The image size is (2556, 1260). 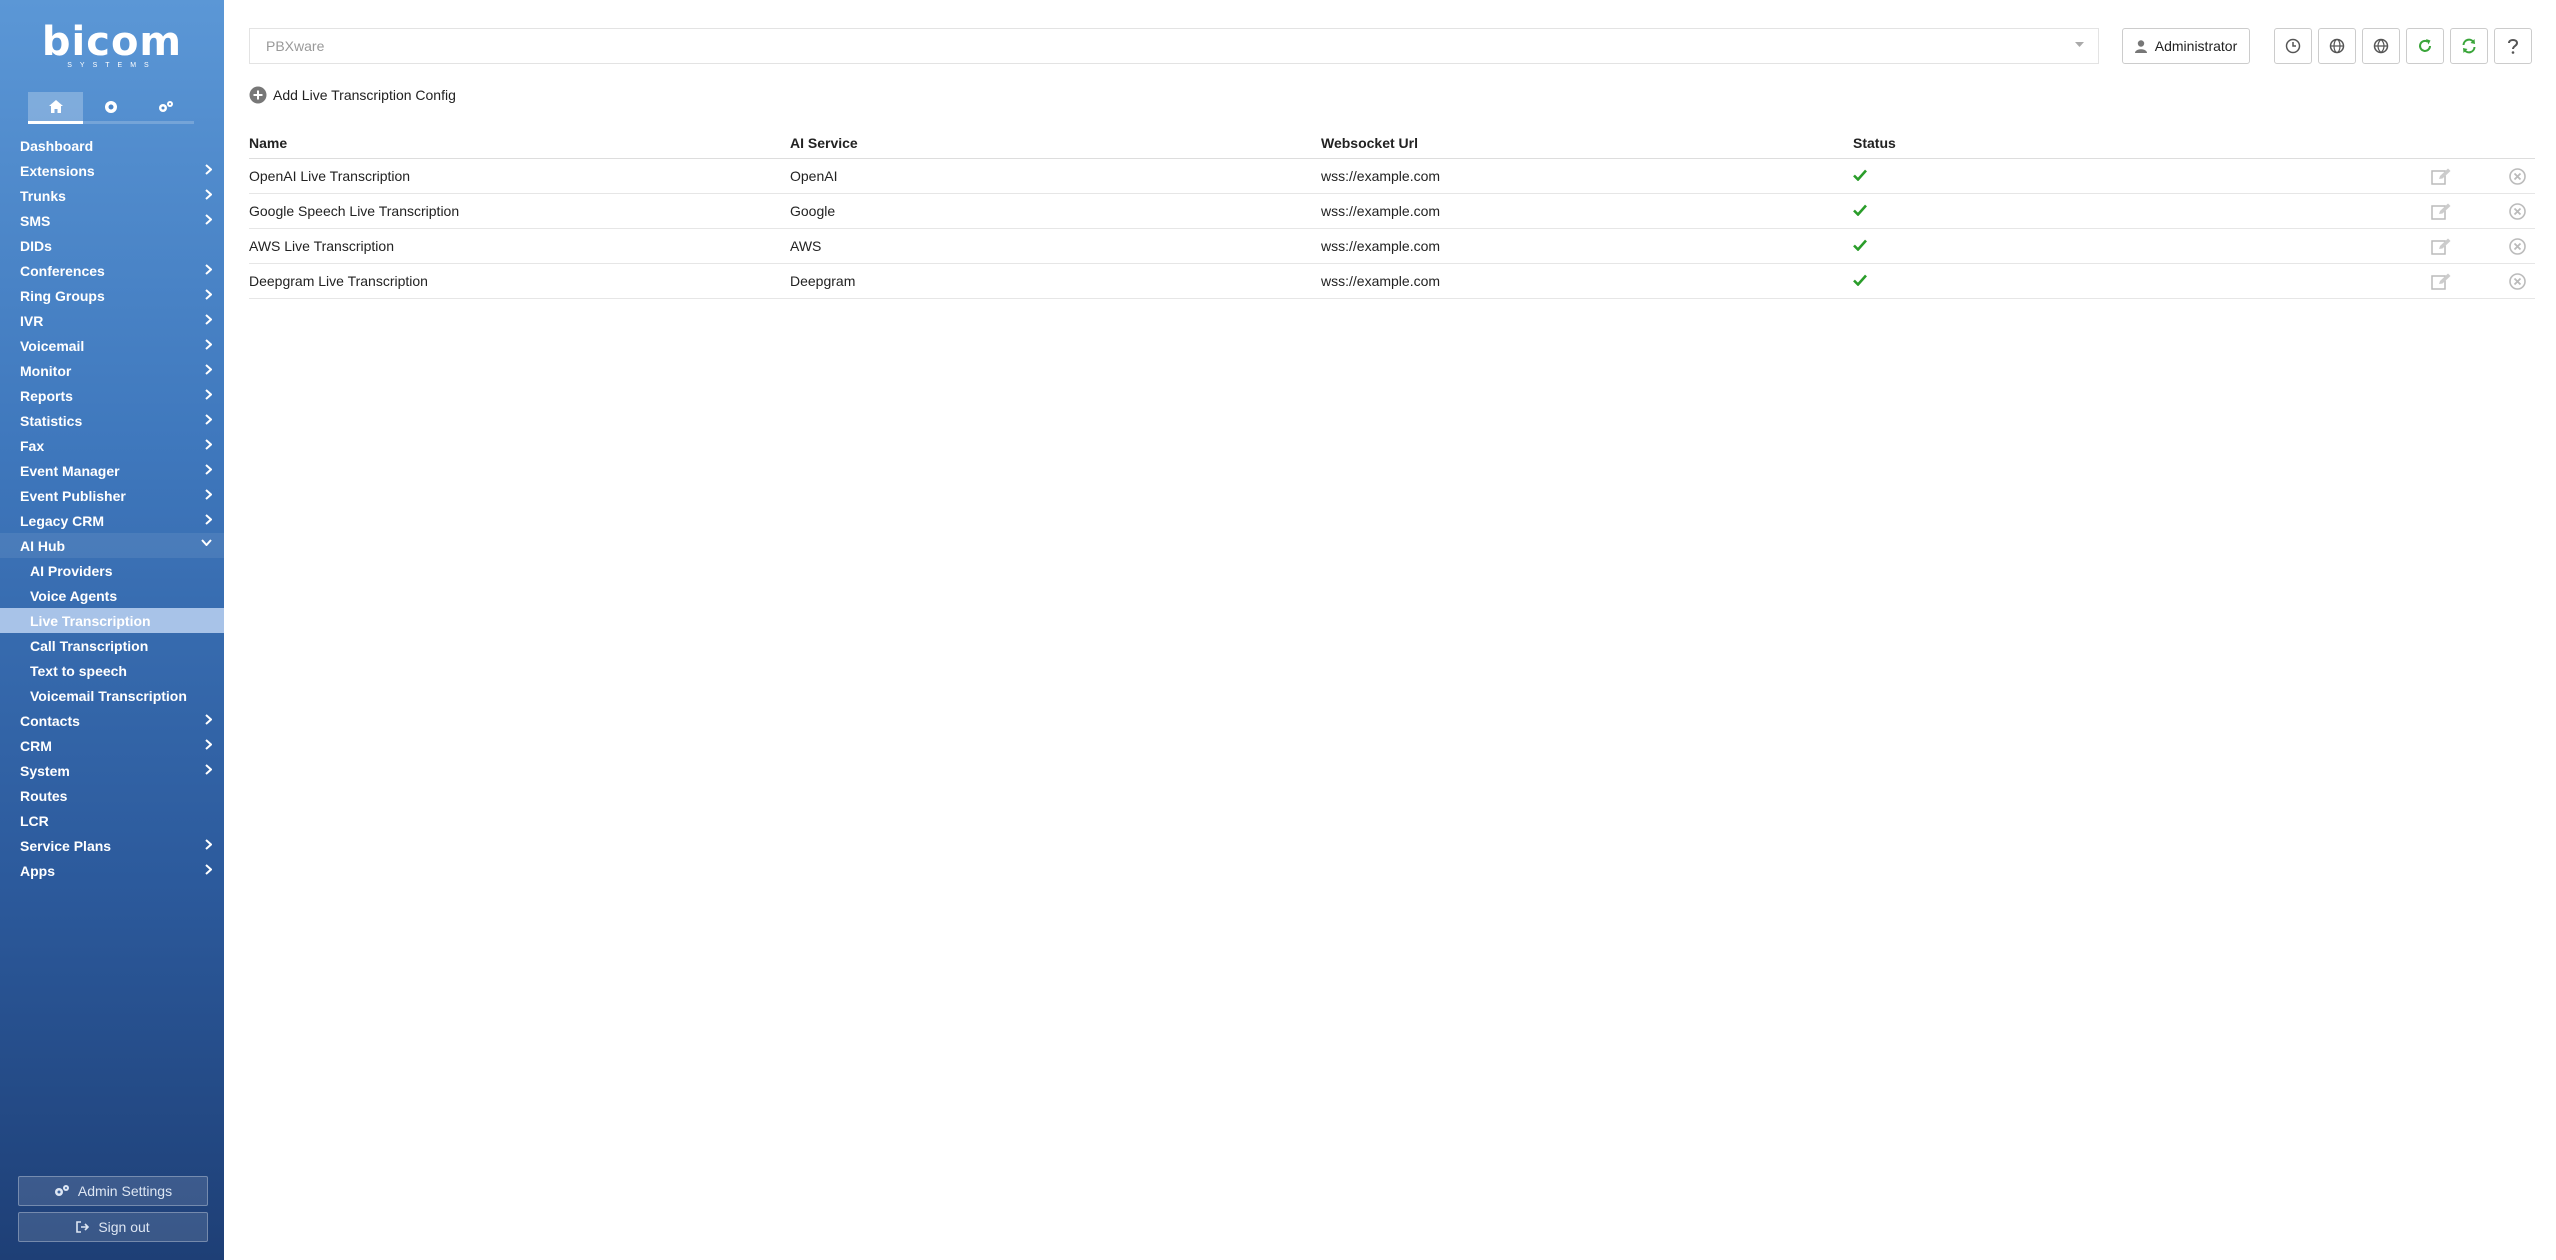 What do you see at coordinates (2381, 46) in the screenshot?
I see `language-button` at bounding box center [2381, 46].